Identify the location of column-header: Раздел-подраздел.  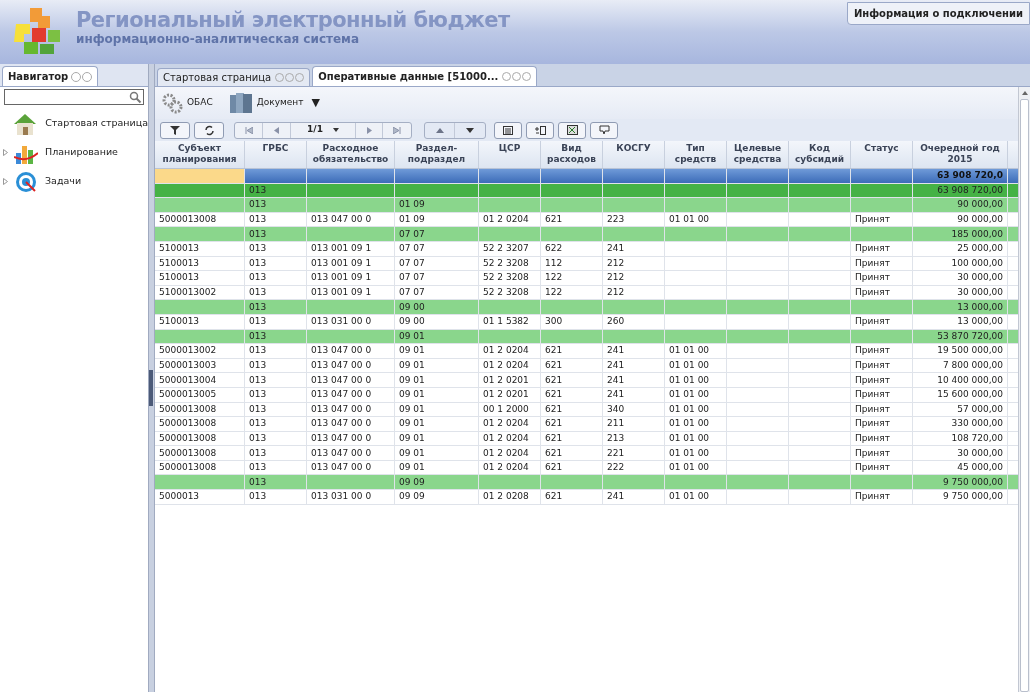
(436, 155).